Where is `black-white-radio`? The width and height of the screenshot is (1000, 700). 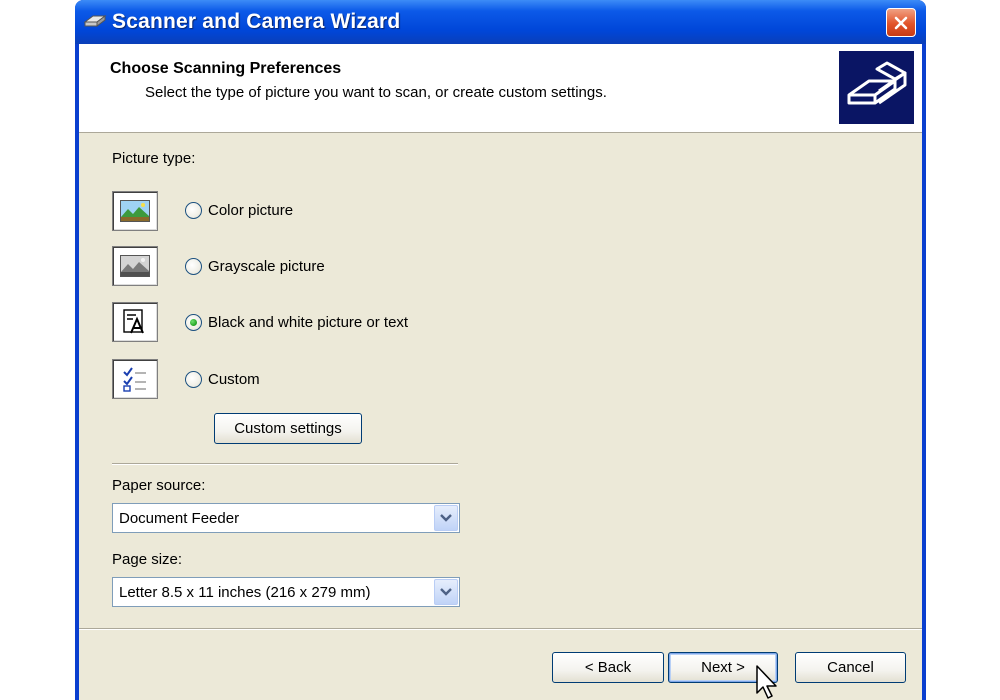
black-white-radio is located at coordinates (193, 322).